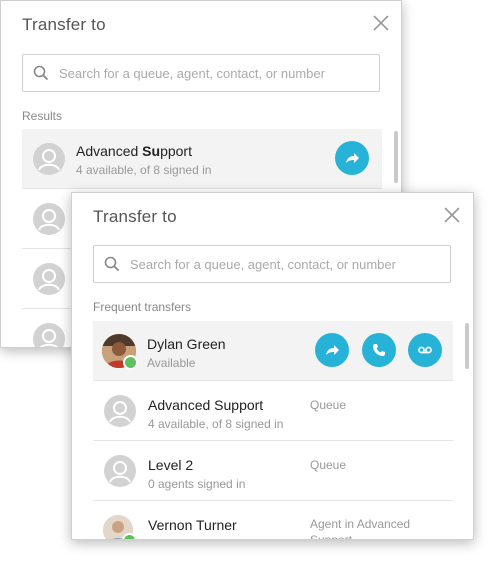  What do you see at coordinates (171, 363) in the screenshot?
I see `contact-status: Available` at bounding box center [171, 363].